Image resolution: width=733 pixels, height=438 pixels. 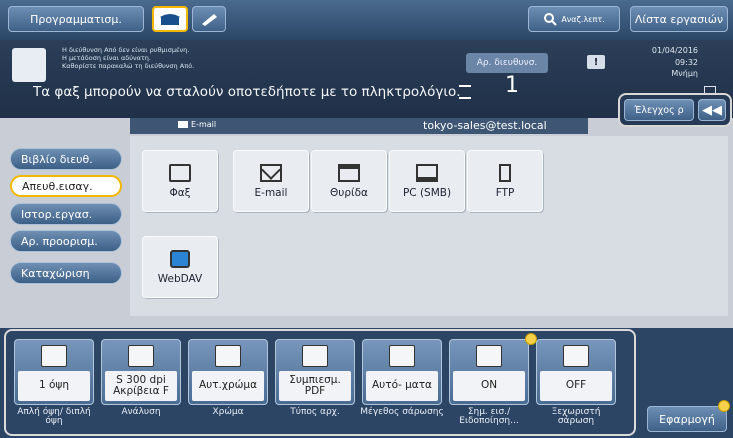 What do you see at coordinates (315, 356) in the screenshot?
I see `pdf-icon` at bounding box center [315, 356].